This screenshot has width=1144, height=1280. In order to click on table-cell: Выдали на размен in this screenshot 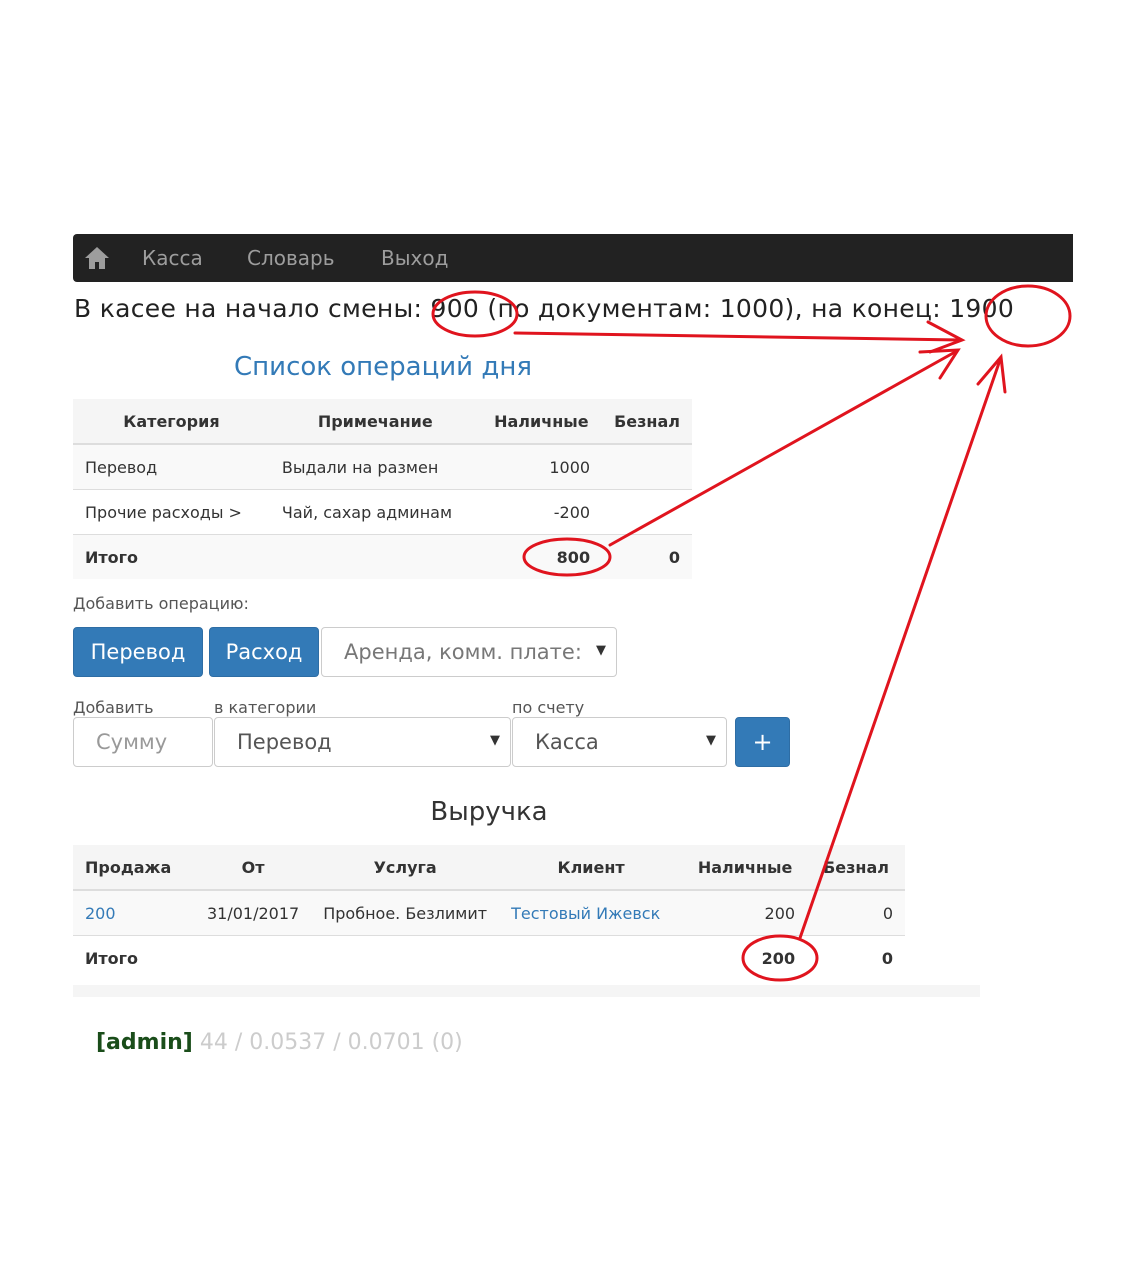, I will do `click(375, 466)`.